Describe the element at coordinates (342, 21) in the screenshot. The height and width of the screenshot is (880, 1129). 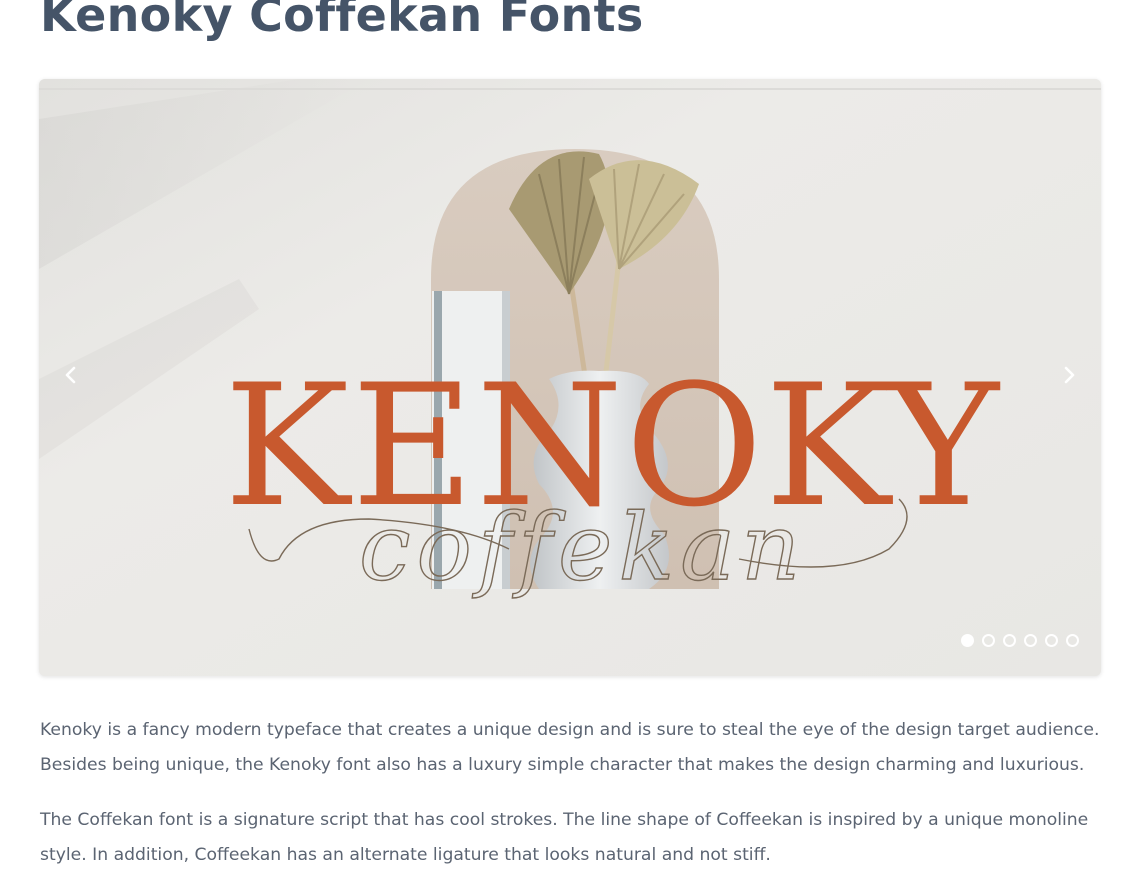
I see `page-title: Kenoky Coffekan Fonts` at that location.